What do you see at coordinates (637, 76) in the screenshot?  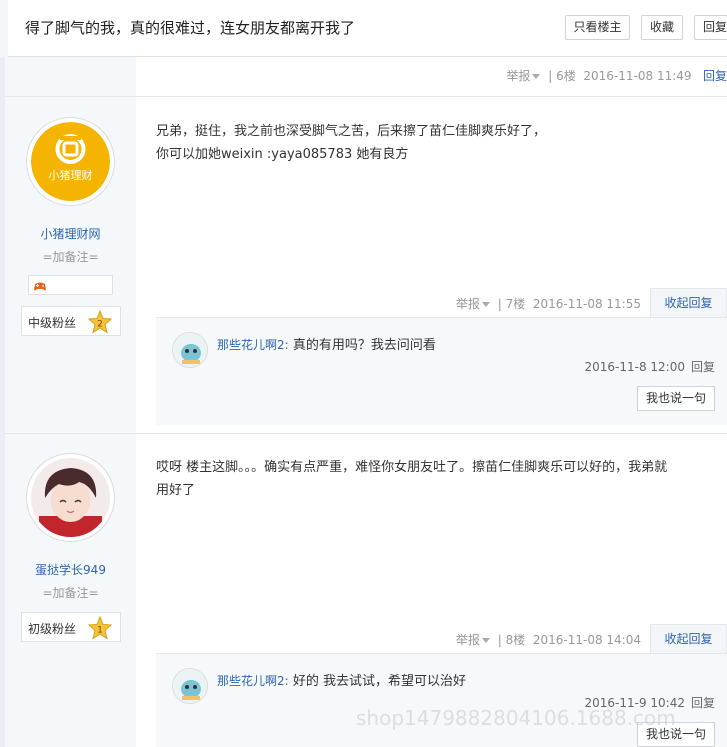 I see `post-time: 2016-11-08 11:49` at bounding box center [637, 76].